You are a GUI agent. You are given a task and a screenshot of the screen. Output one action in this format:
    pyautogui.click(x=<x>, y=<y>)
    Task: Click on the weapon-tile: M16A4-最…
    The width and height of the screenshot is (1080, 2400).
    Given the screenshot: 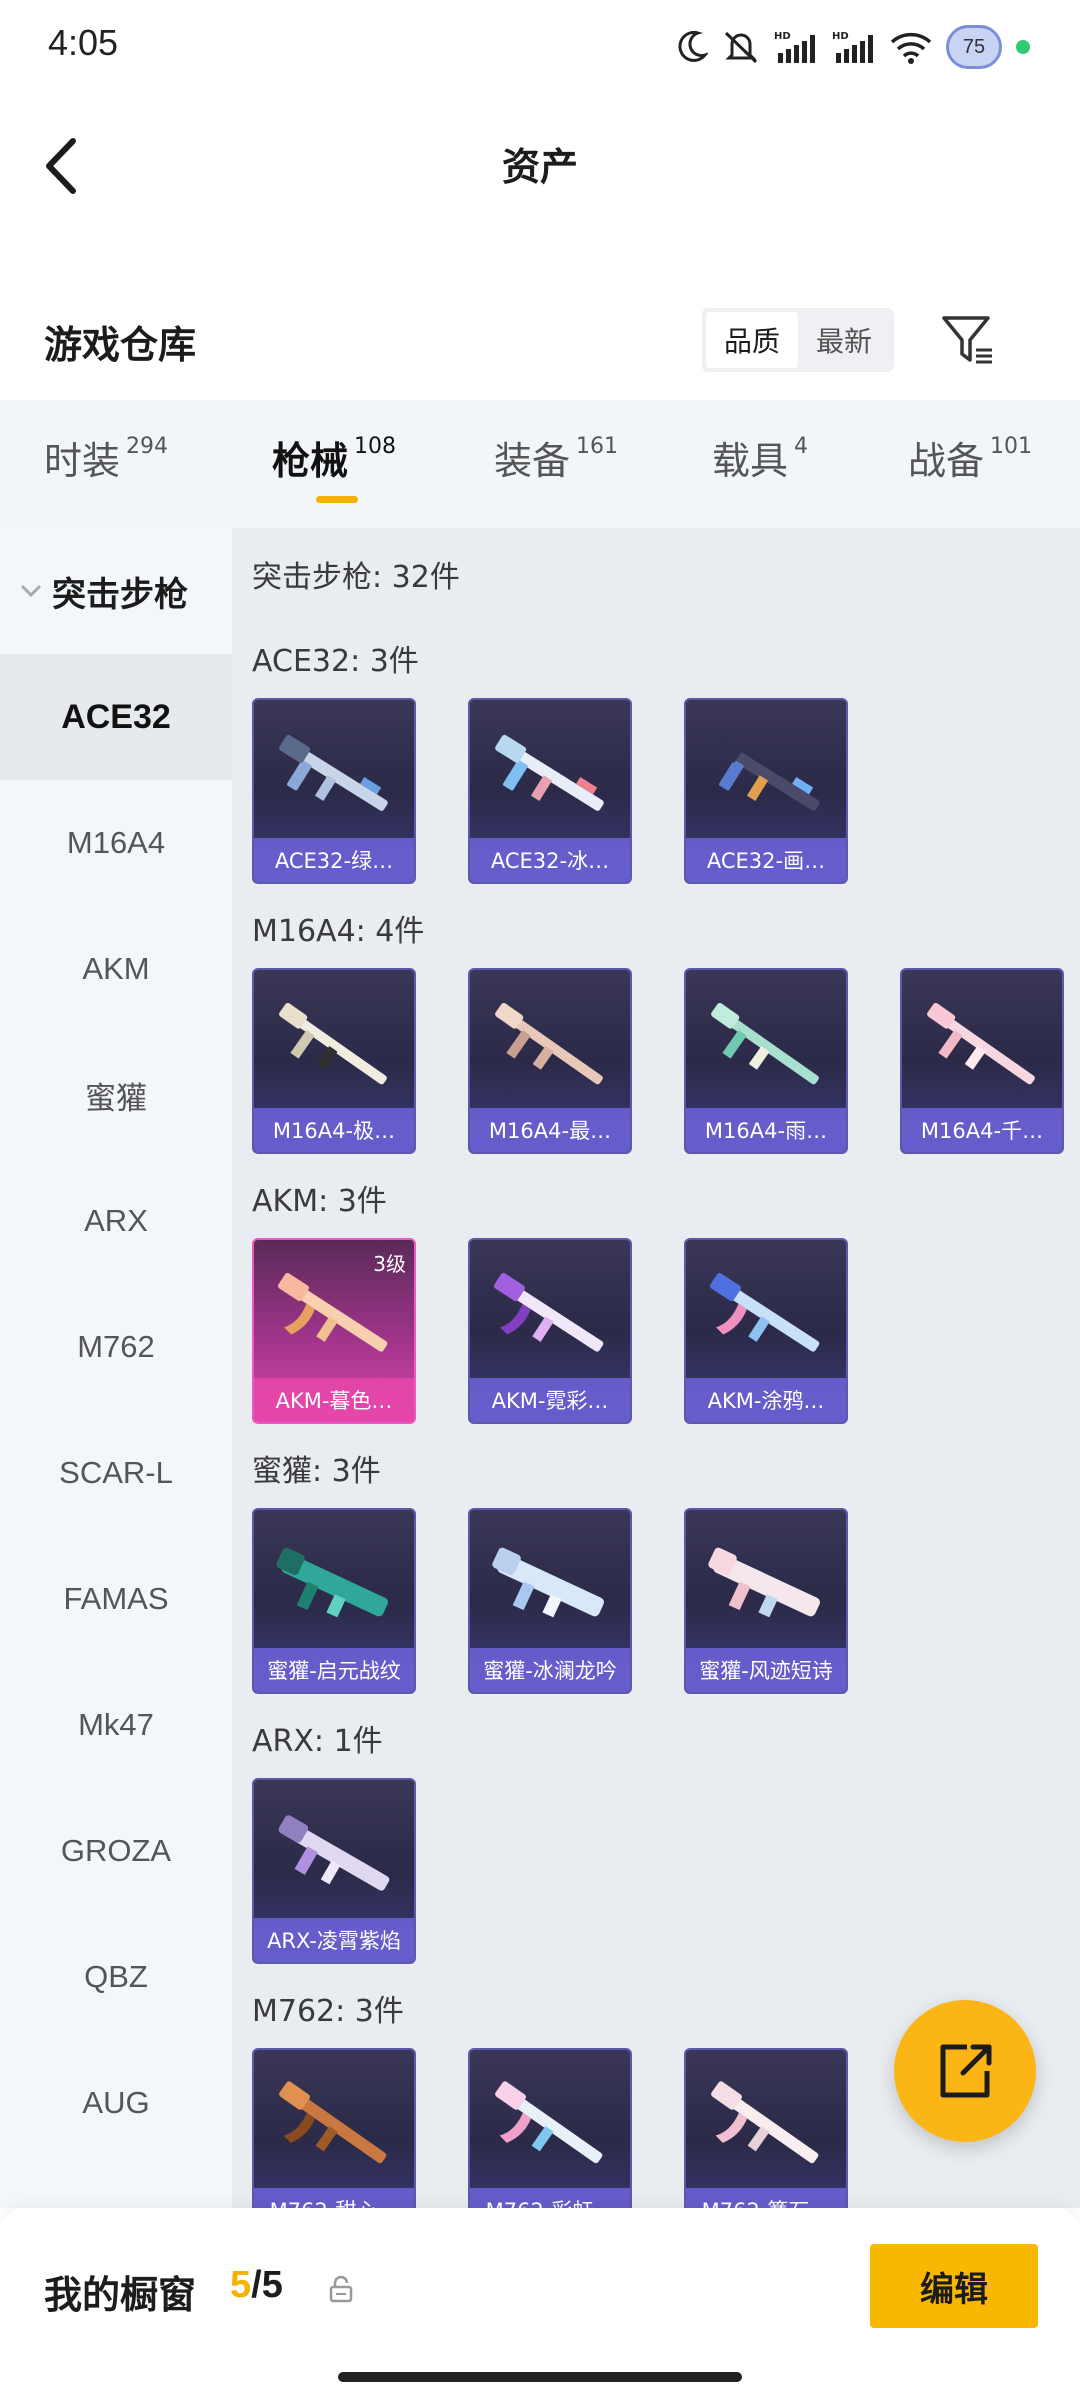 What is the action you would take?
    pyautogui.click(x=550, y=1061)
    